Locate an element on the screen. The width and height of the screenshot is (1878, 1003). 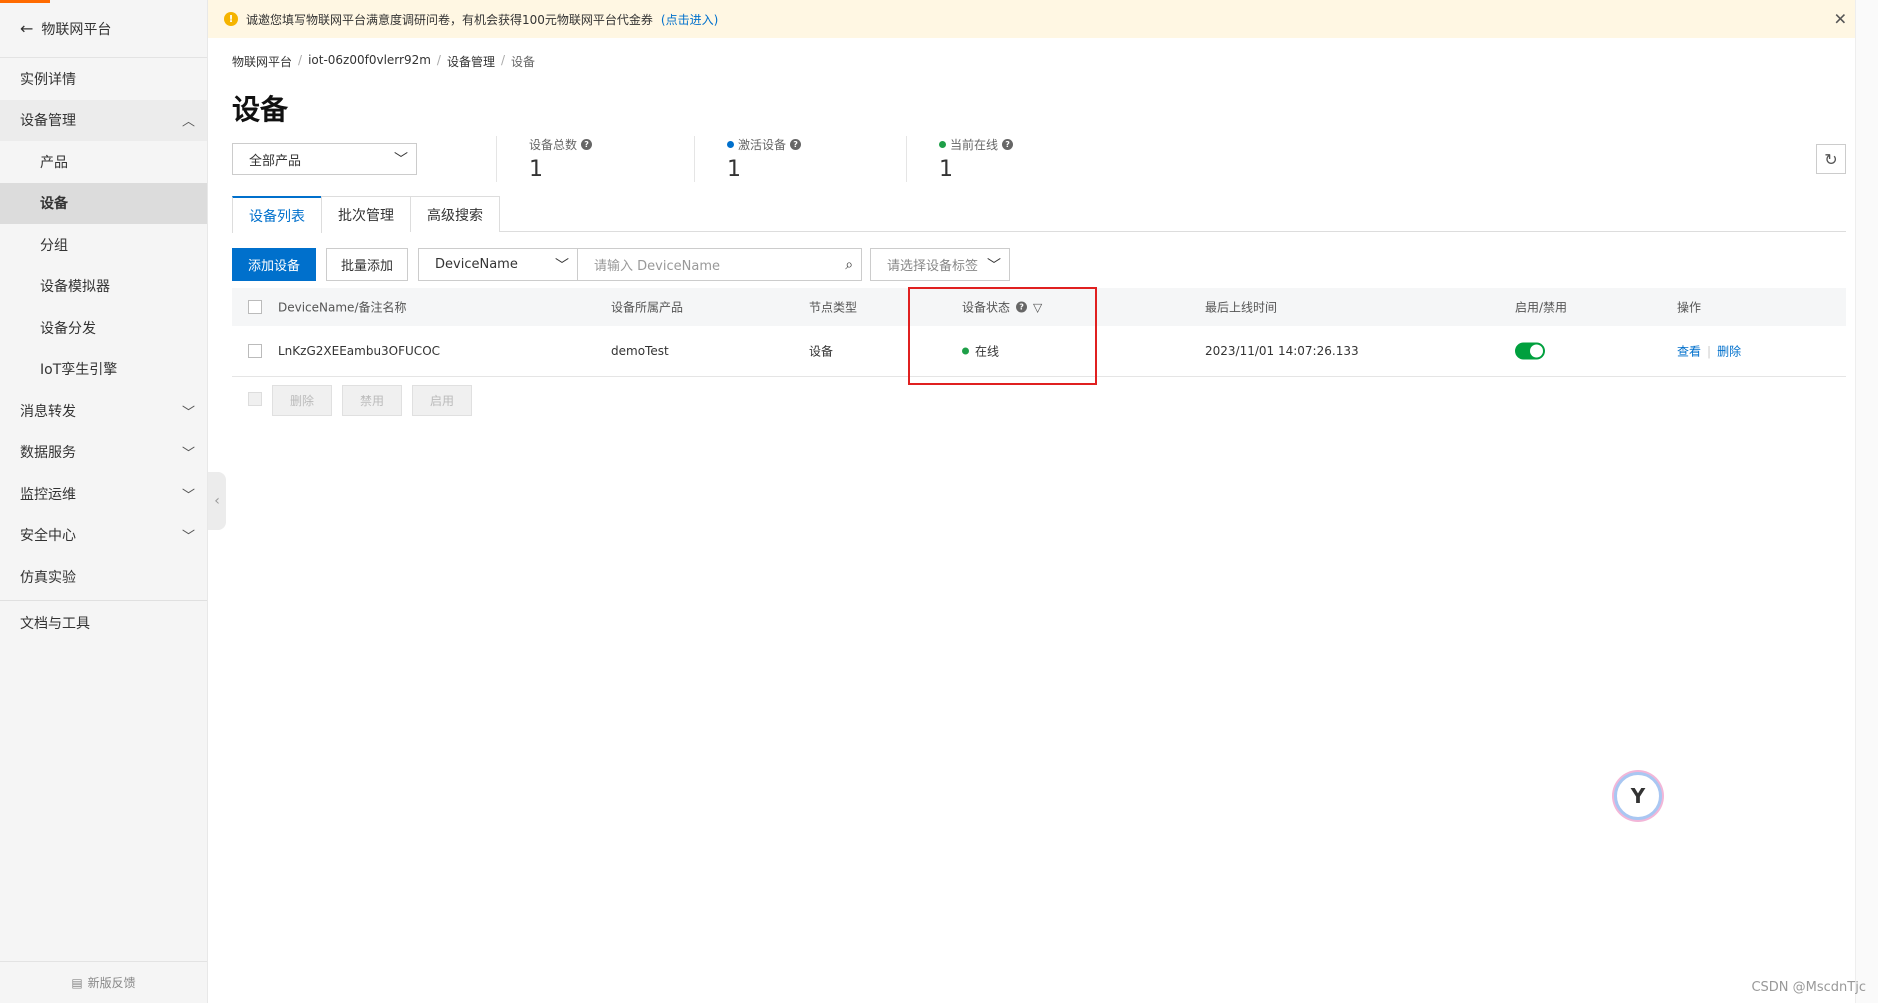
sidebar-item-iot-twin-engine: IoT孪生引擎 is located at coordinates (103, 370).